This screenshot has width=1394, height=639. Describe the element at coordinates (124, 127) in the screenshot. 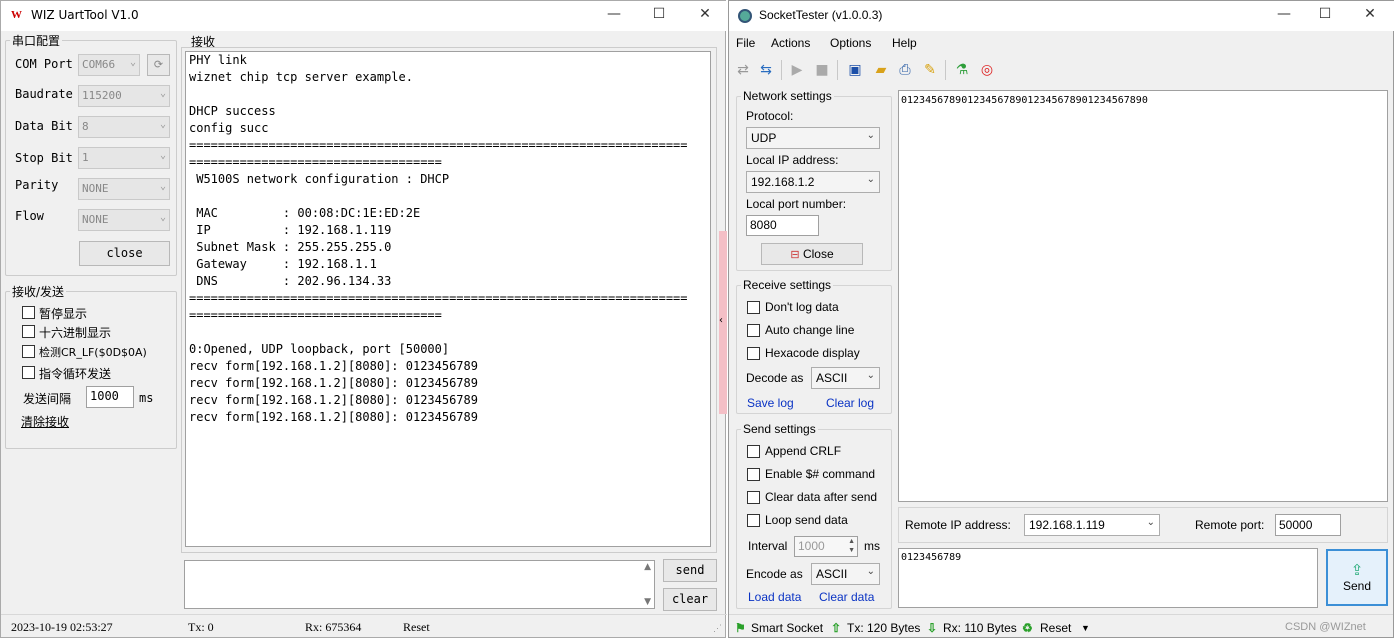

I see `data-bit-select: 8 ⌄` at that location.